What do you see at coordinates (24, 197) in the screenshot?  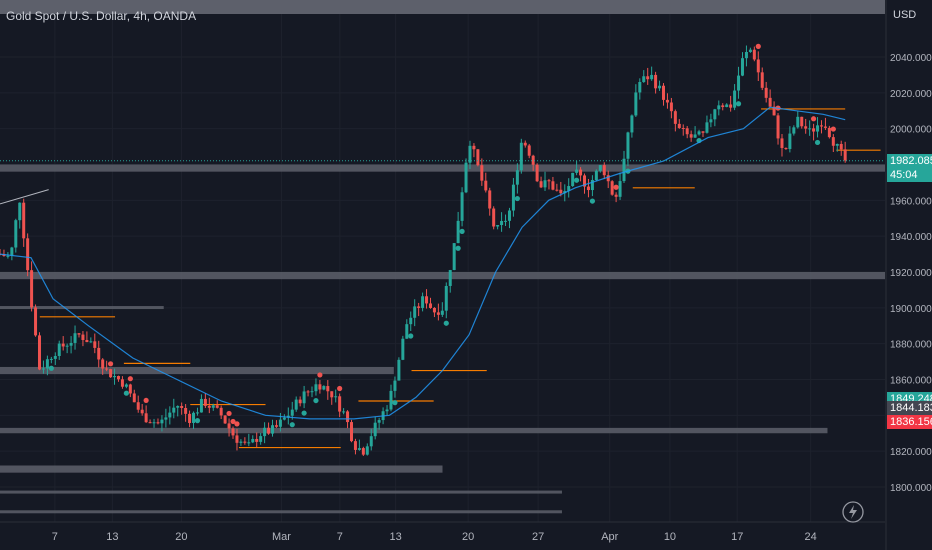 I see `trend-line` at bounding box center [24, 197].